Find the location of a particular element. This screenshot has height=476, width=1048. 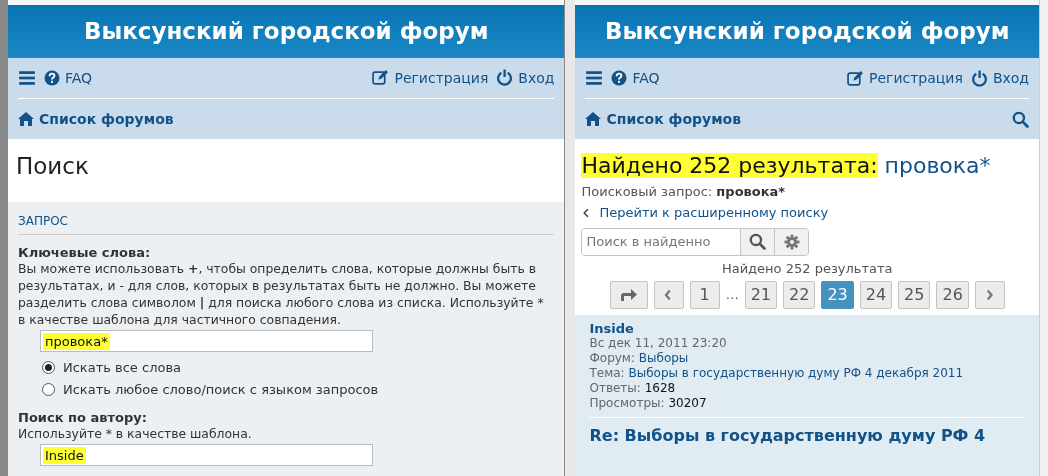

results-heading: Найдено 252 результата: провока* is located at coordinates (786, 165).